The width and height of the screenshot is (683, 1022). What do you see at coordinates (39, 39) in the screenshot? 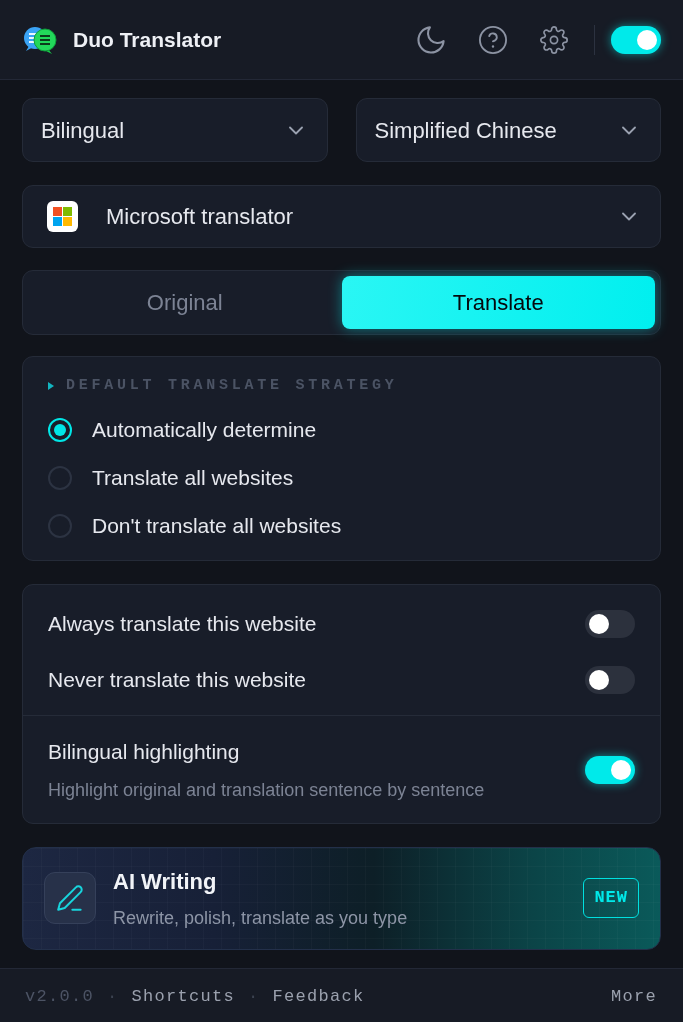
I see `speech-bubbles-logo-icon` at bounding box center [39, 39].